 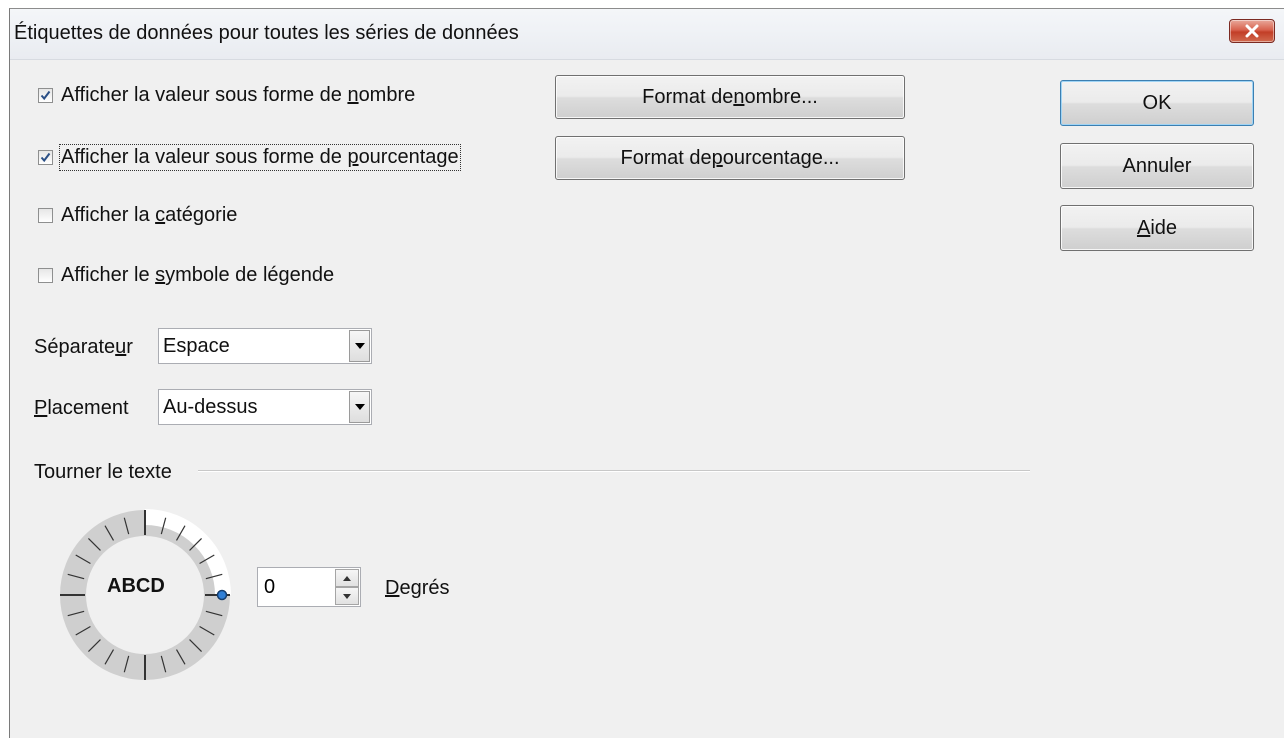 I want to click on show-legend-symbol-row: Afficher le symbole de légende, so click(x=186, y=275).